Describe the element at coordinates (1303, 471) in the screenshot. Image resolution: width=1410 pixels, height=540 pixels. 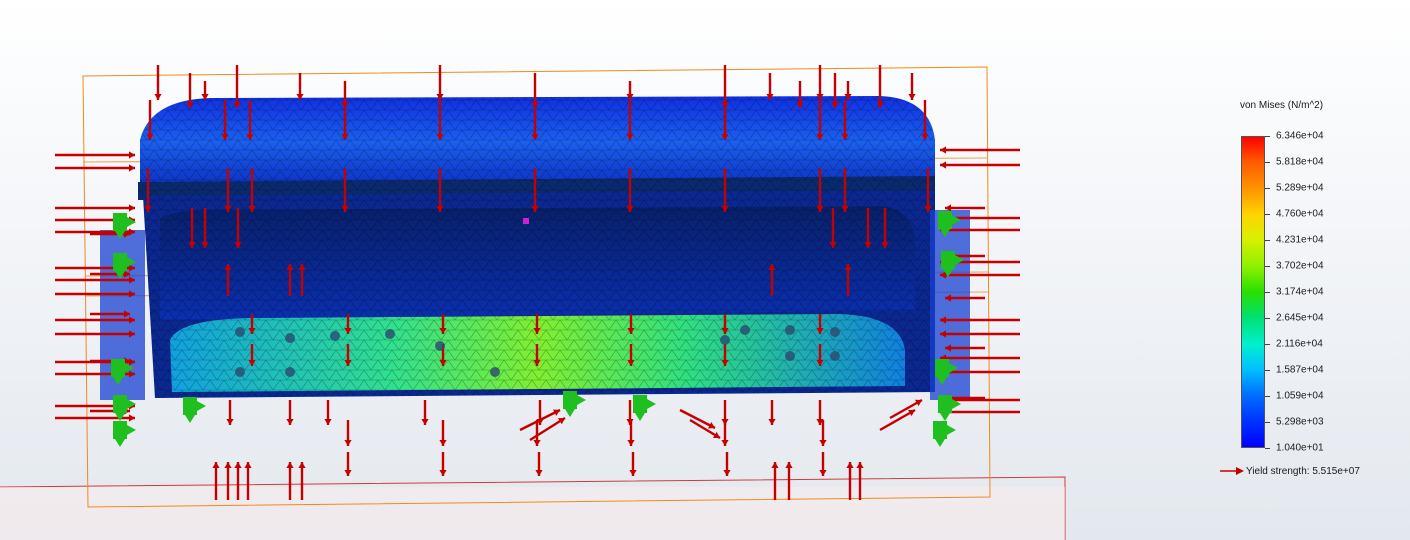
I see `yield-strength-label: Yield strength: 5.515e+07` at that location.